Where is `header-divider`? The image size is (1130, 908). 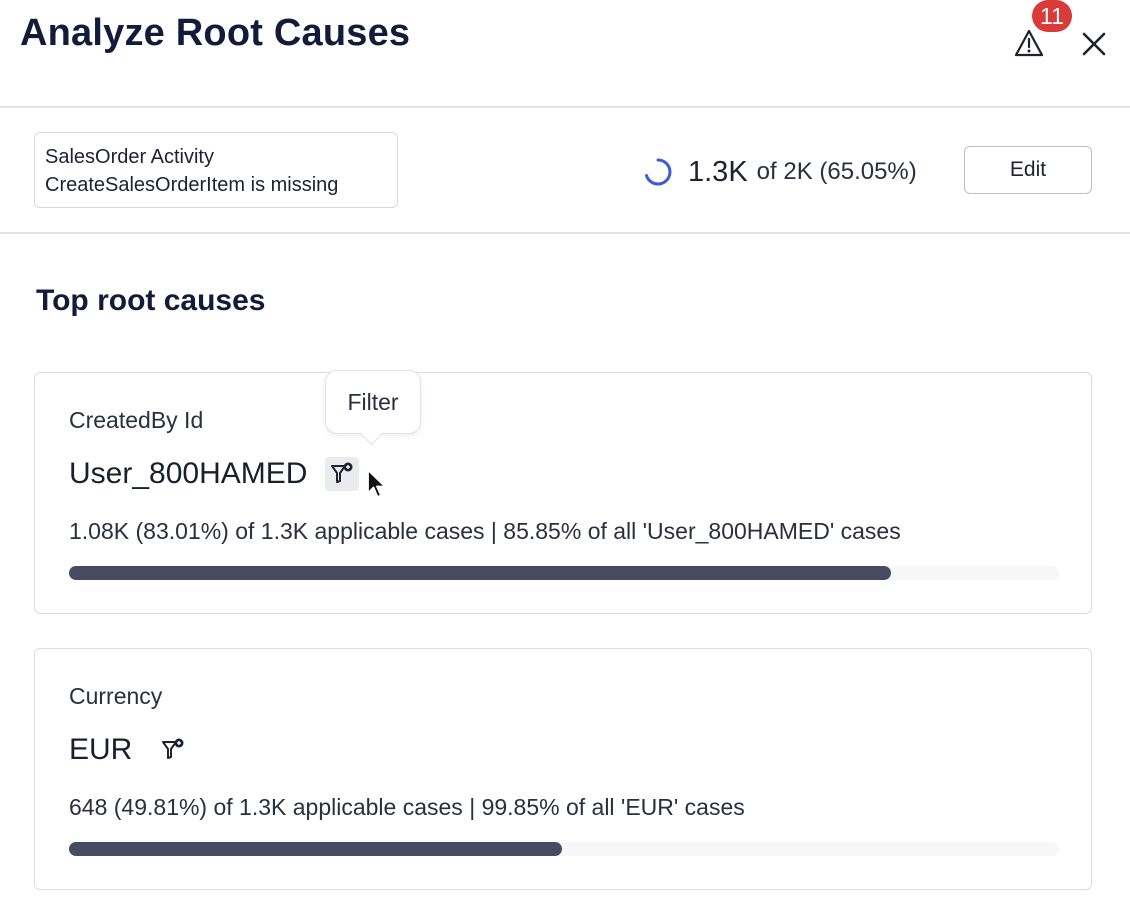 header-divider is located at coordinates (565, 107).